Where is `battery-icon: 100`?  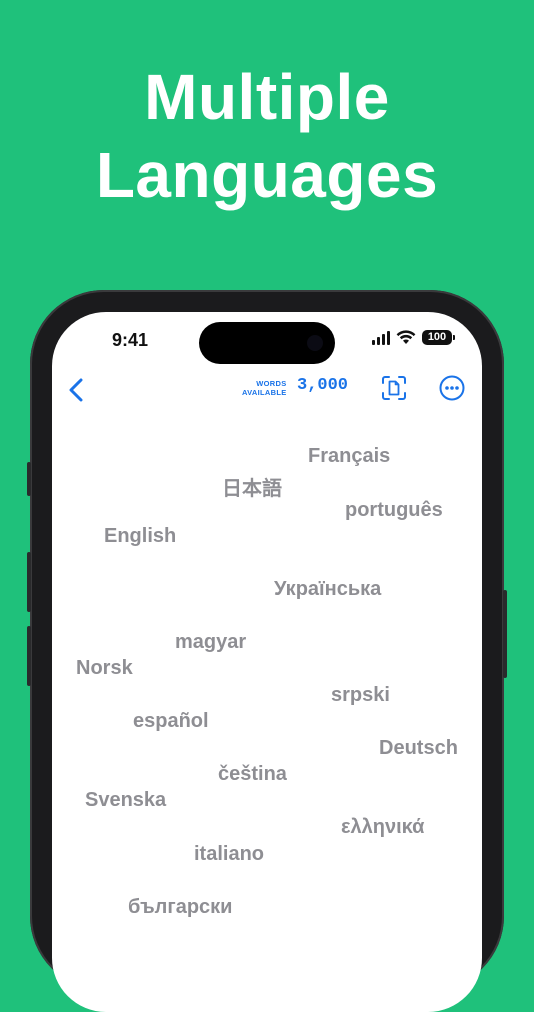 battery-icon: 100 is located at coordinates (438, 337).